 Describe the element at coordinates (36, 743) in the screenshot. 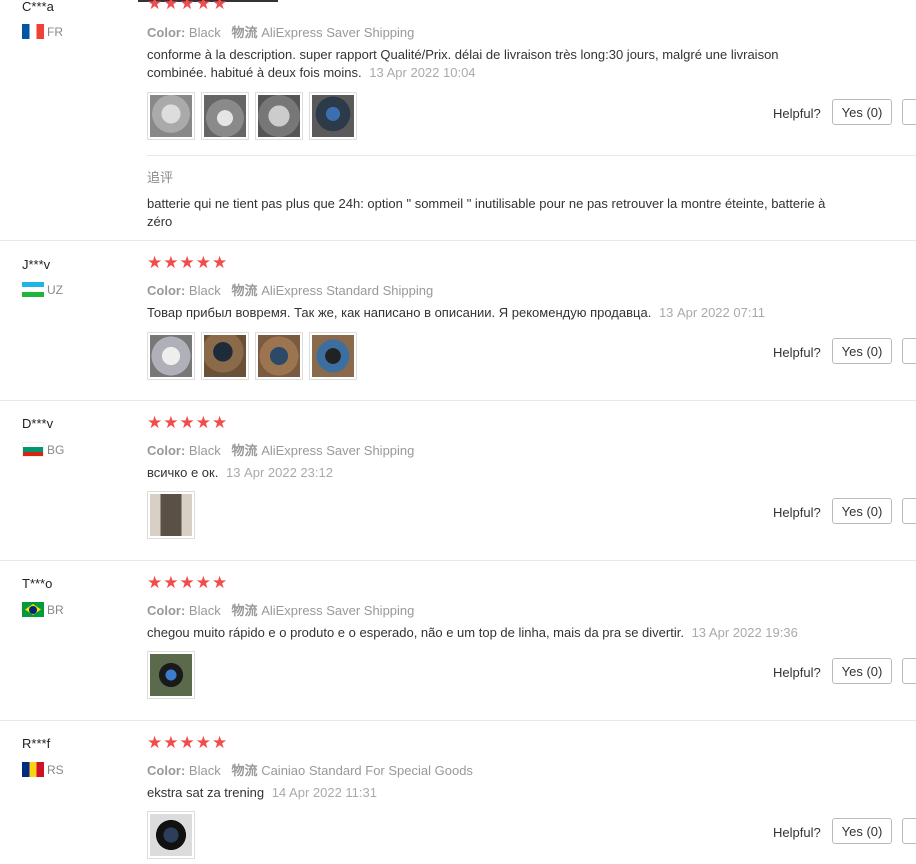

I see `reviewer-name: R***f` at that location.